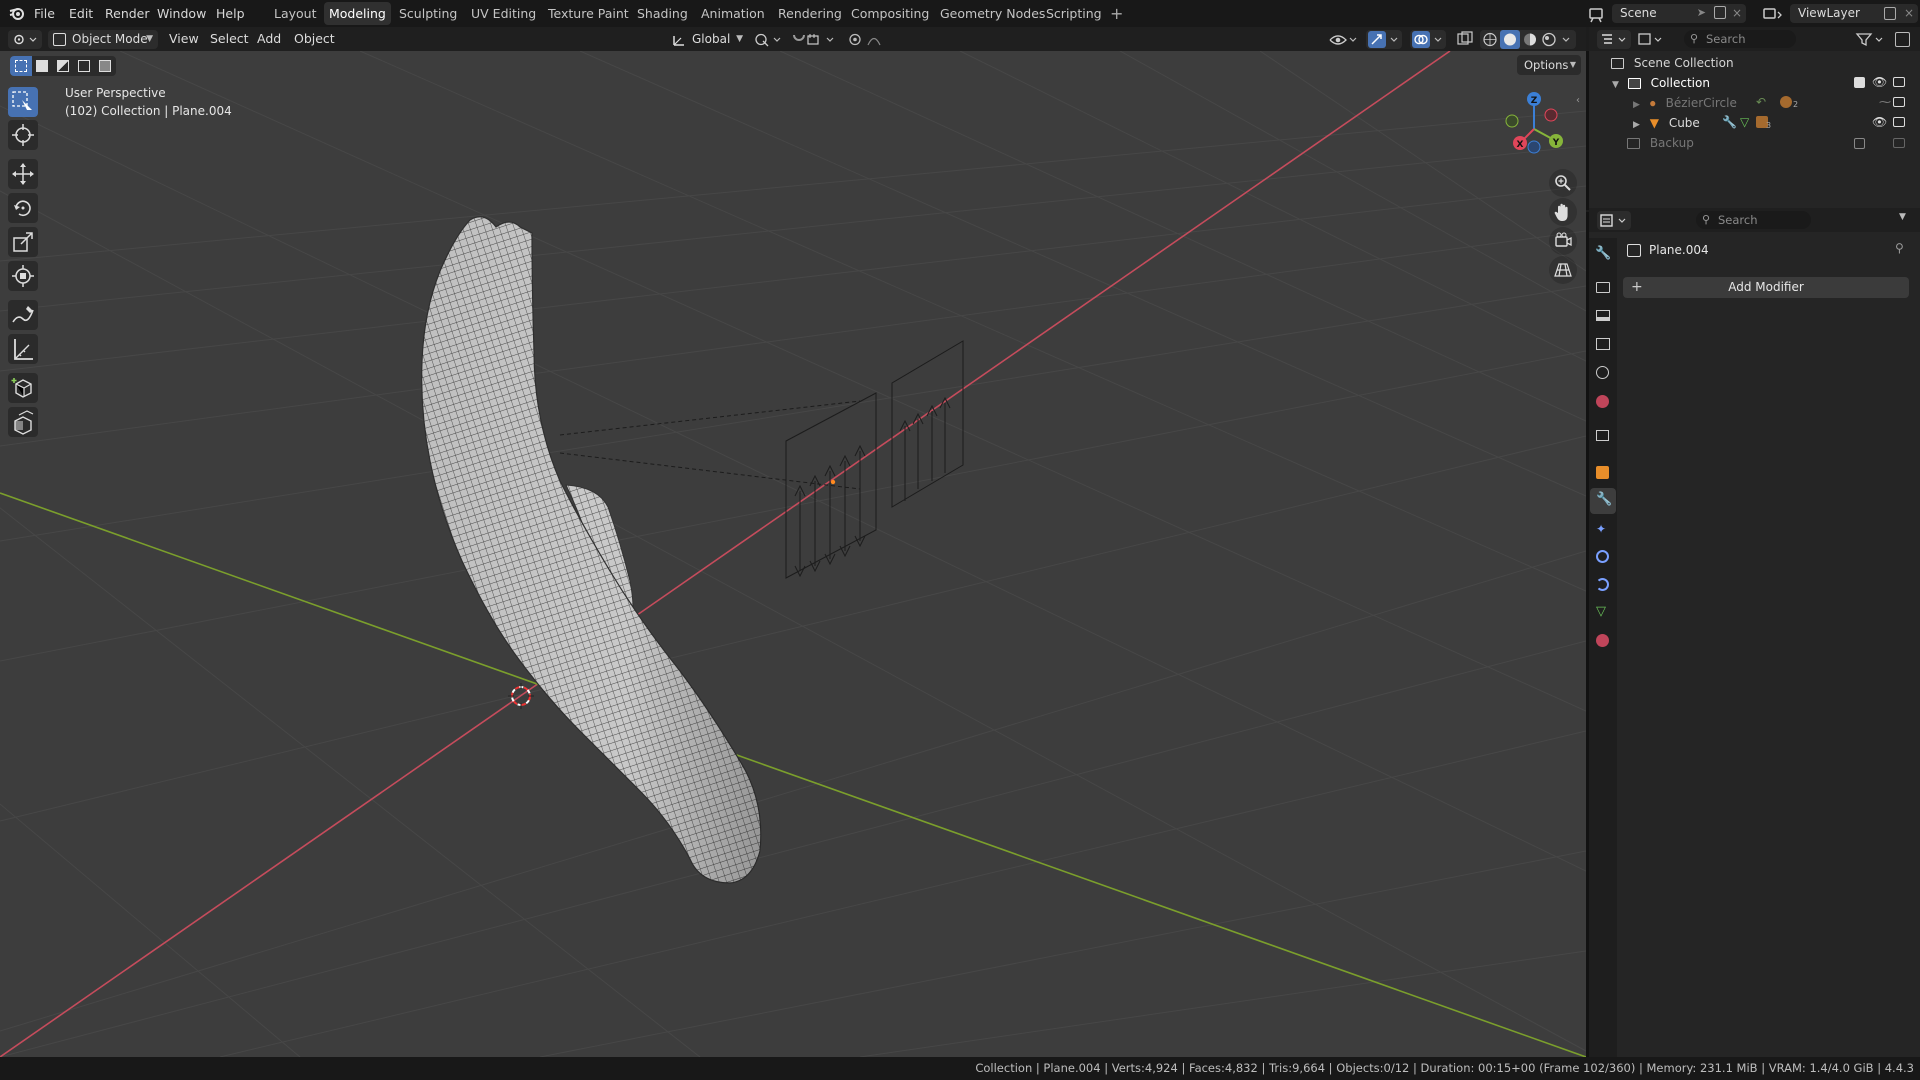 The height and width of the screenshot is (1080, 1920). Describe the element at coordinates (1510, 39) in the screenshot. I see `shading-solid-button` at that location.